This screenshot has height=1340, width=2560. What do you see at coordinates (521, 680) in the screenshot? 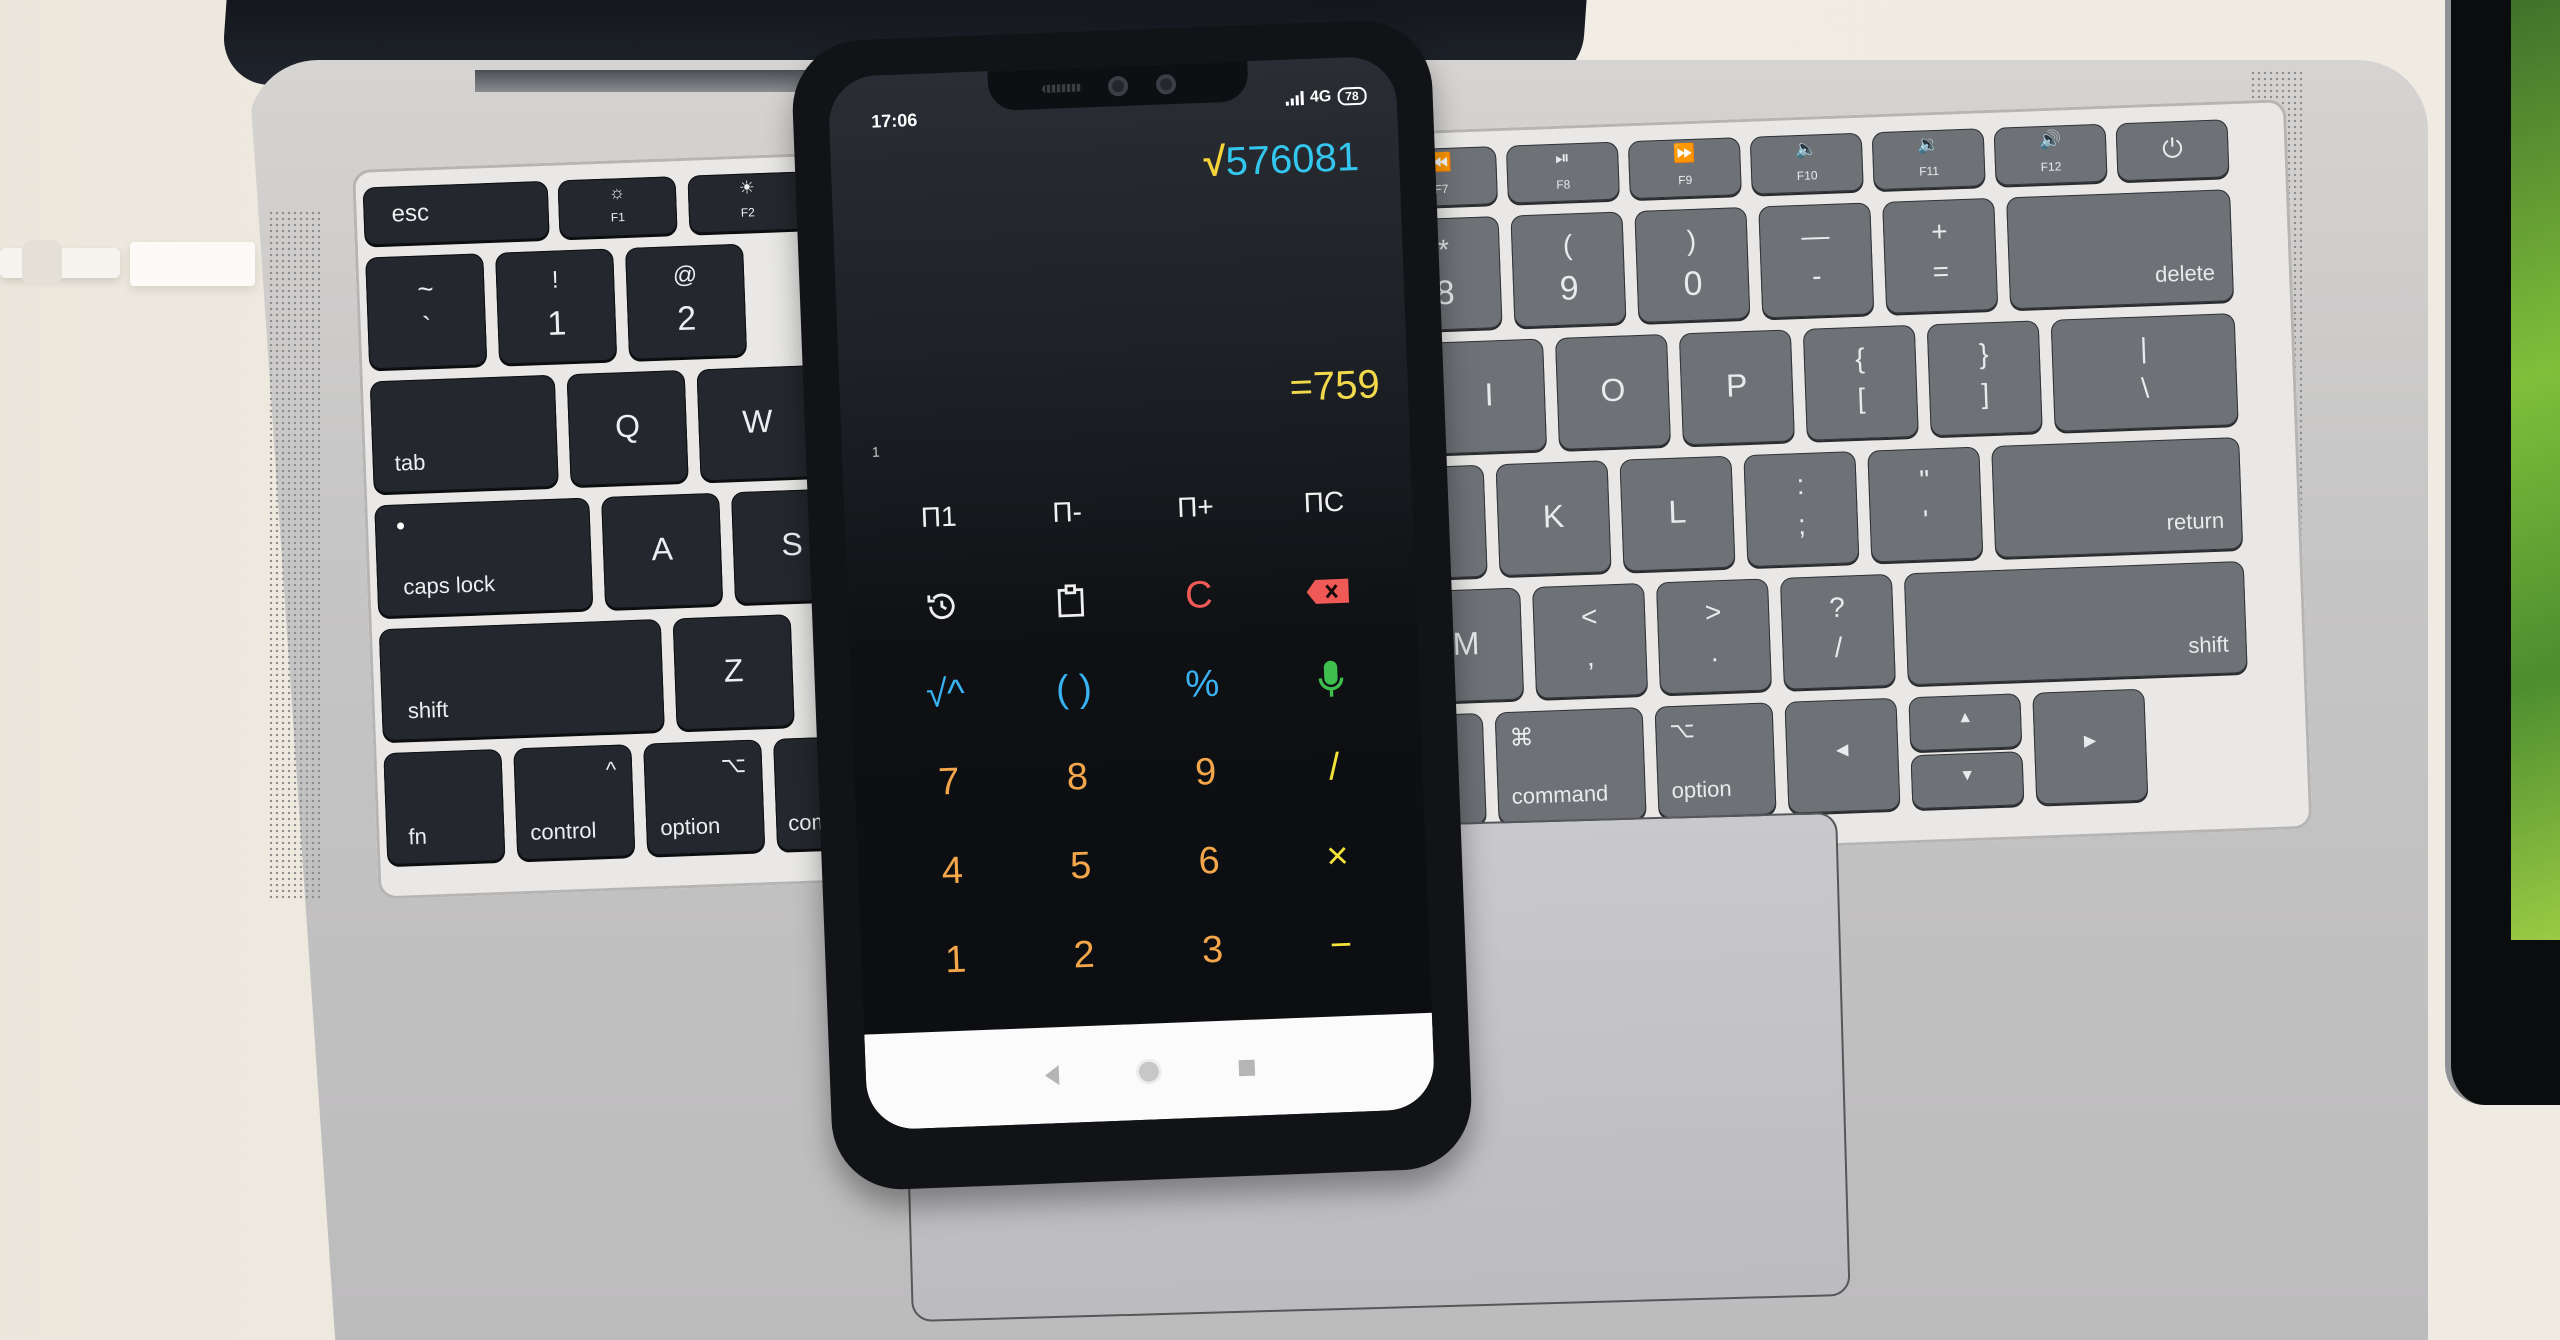
I see `key-shift-left: shift` at bounding box center [521, 680].